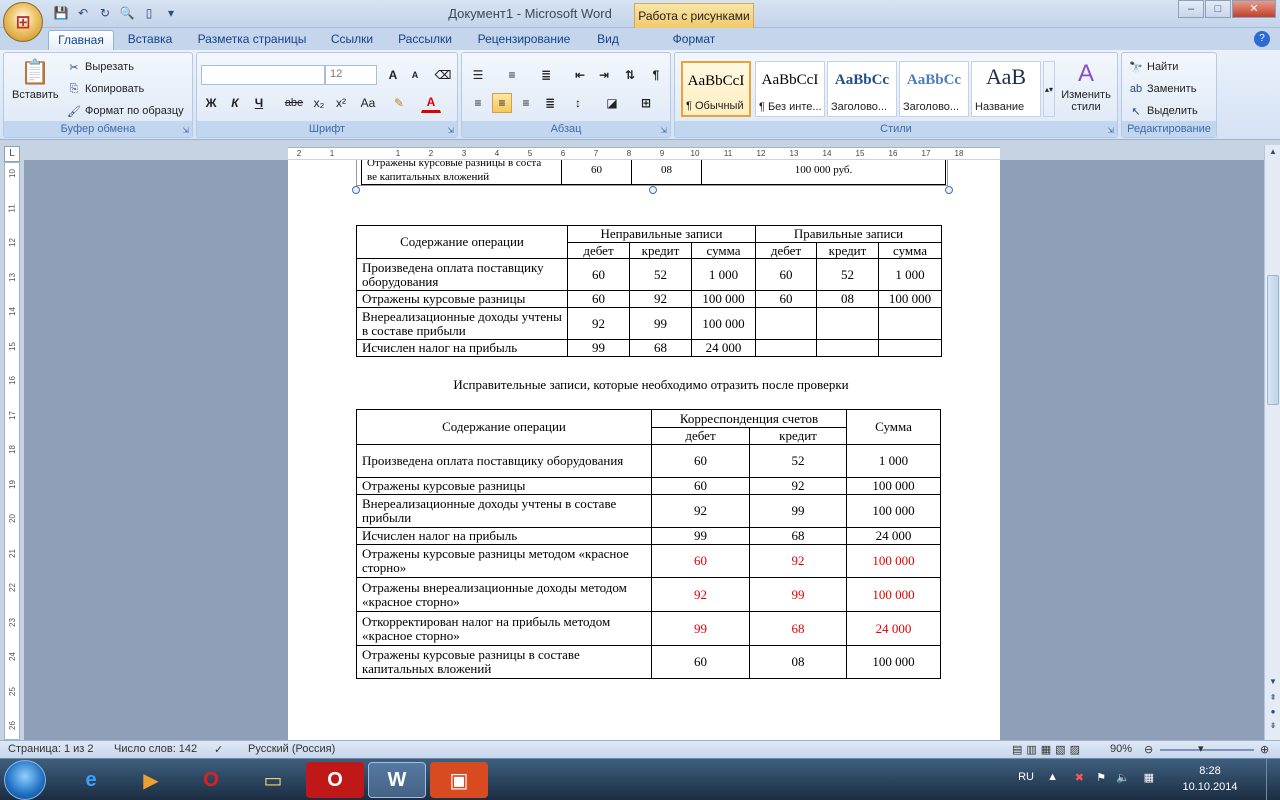 The image size is (1280, 800). Describe the element at coordinates (1273, 779) in the screenshot. I see `show-desktop-button` at that location.